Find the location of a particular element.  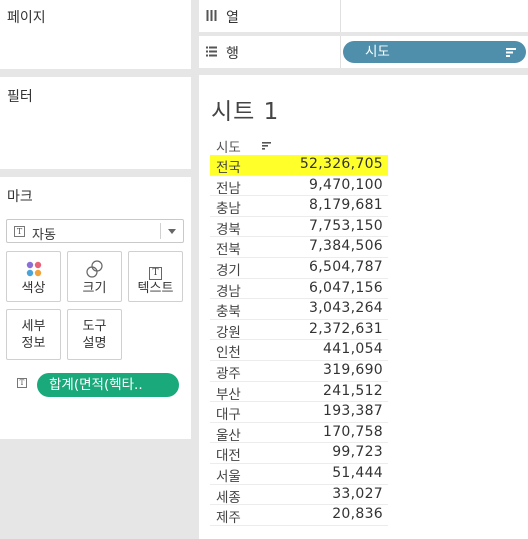

table-row: 충북 3,043,264 is located at coordinates (299, 309).